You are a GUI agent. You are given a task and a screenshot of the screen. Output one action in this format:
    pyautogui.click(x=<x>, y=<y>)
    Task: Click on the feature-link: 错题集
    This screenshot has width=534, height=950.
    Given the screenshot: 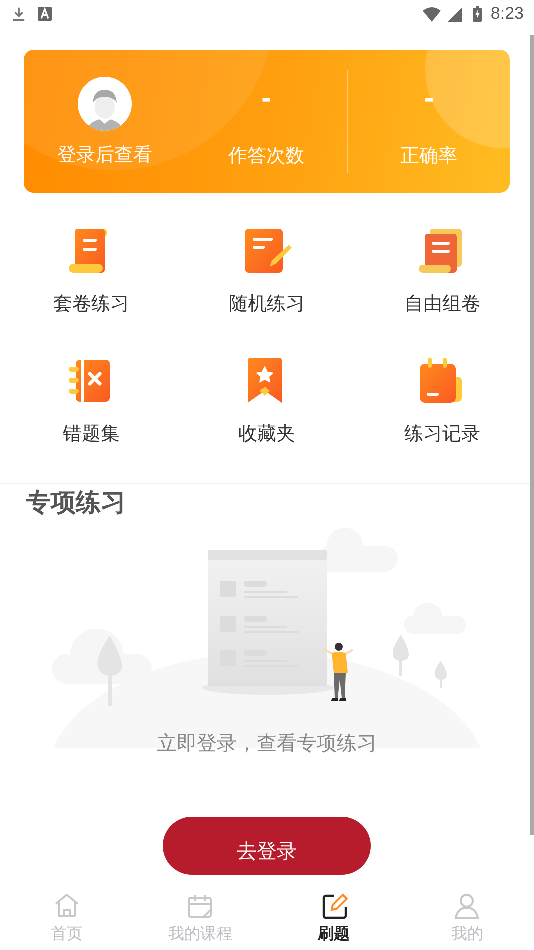 What is the action you would take?
    pyautogui.click(x=91, y=434)
    